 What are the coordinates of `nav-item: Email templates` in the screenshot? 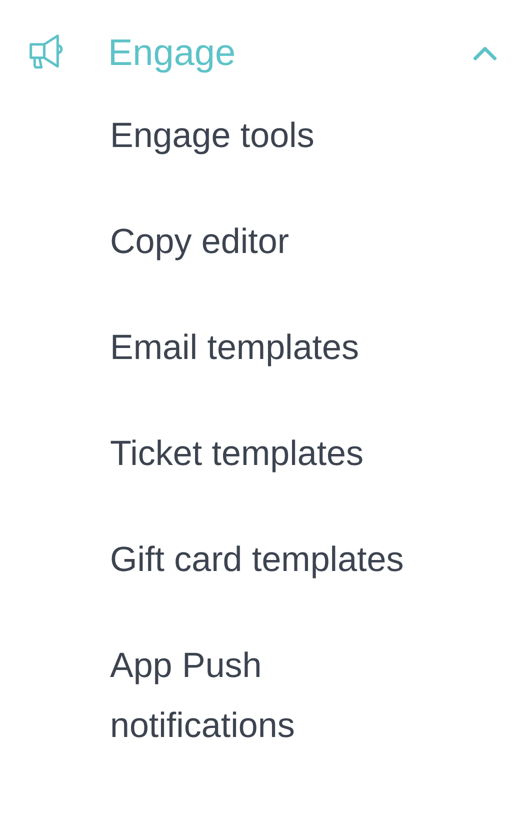 It's located at (280, 348).